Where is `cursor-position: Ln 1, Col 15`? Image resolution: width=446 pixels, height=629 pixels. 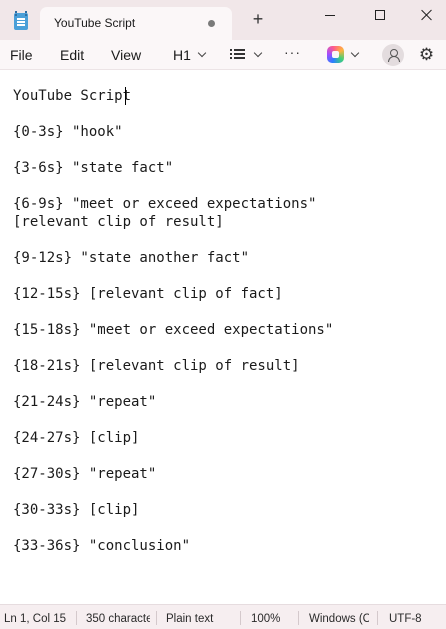 cursor-position: Ln 1, Col 15 is located at coordinates (35, 619).